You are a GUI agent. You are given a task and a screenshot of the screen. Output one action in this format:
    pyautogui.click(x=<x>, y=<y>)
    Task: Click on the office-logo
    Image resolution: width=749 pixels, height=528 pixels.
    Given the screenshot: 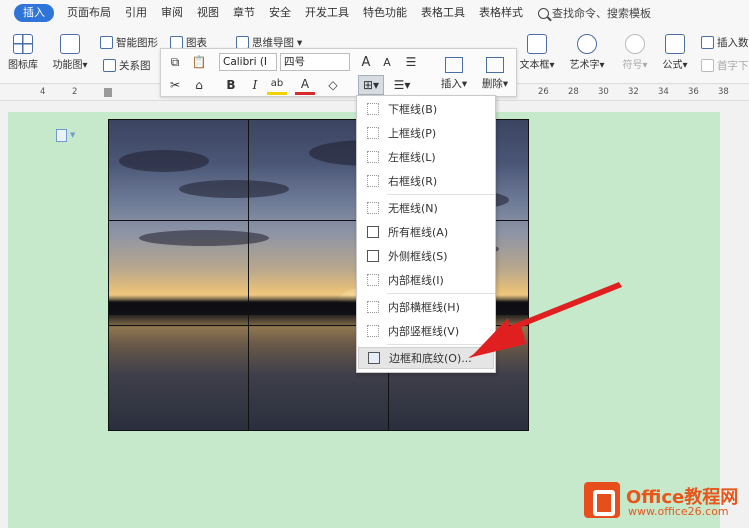 What is the action you would take?
    pyautogui.click(x=602, y=500)
    